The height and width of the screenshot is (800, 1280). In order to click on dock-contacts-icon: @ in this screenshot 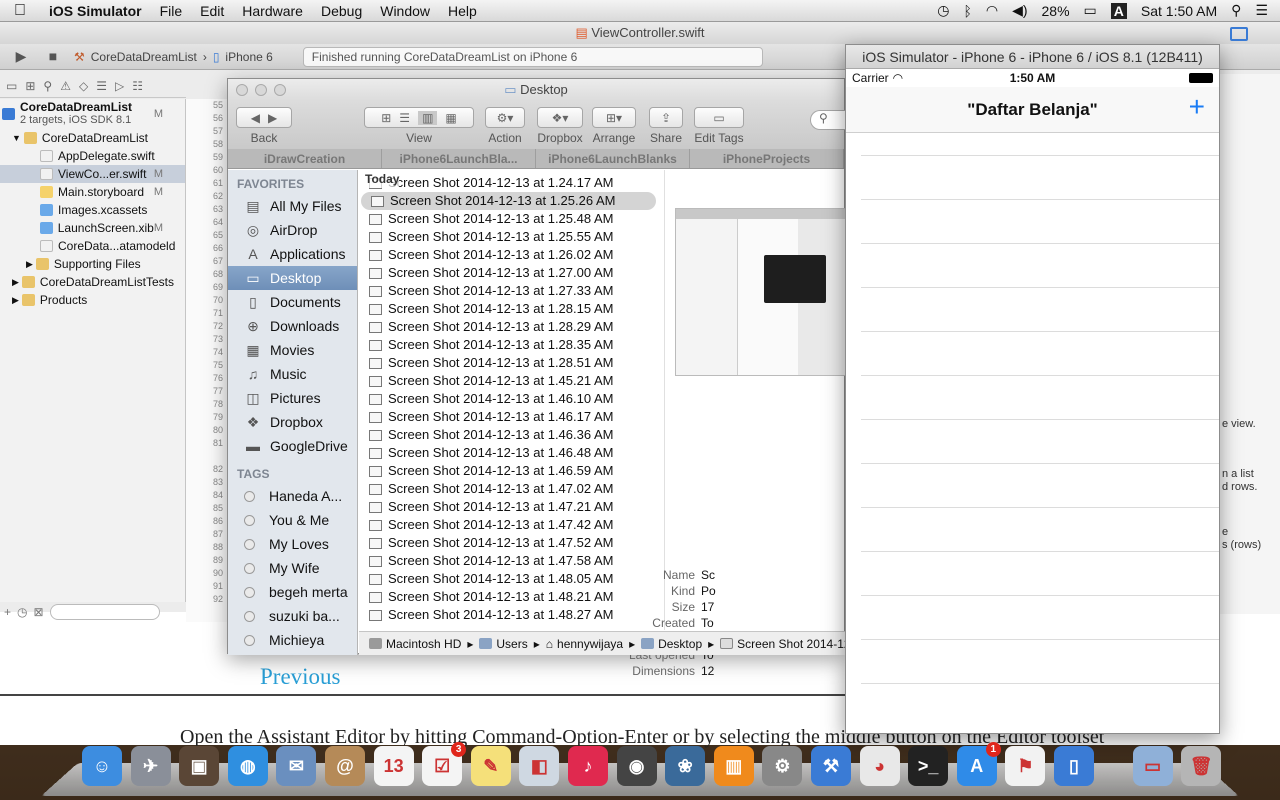, I will do `click(345, 766)`.